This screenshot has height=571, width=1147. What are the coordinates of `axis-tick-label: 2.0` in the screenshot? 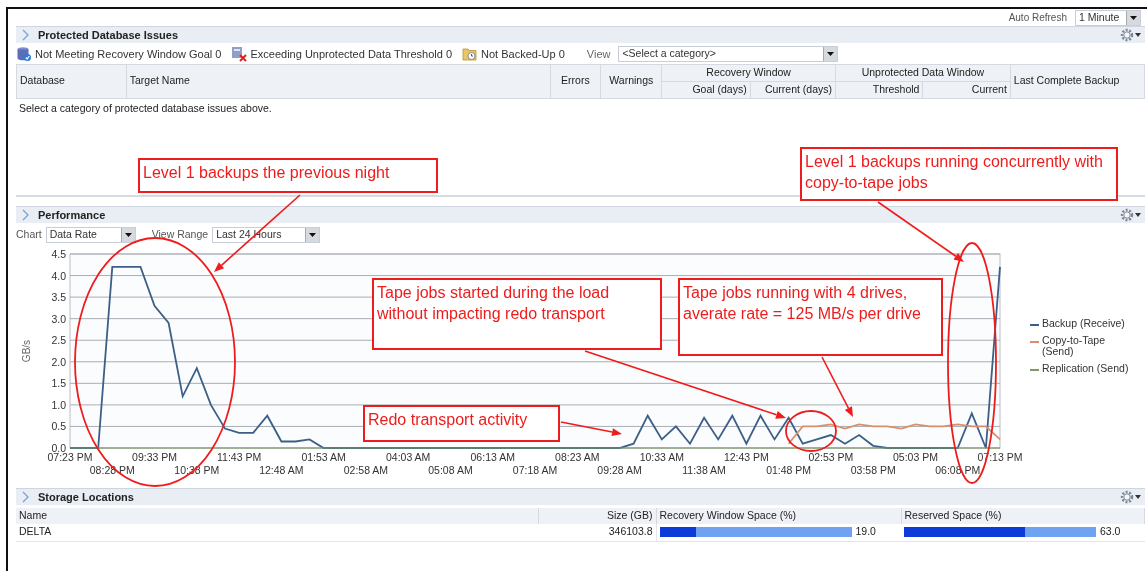 It's located at (58, 361).